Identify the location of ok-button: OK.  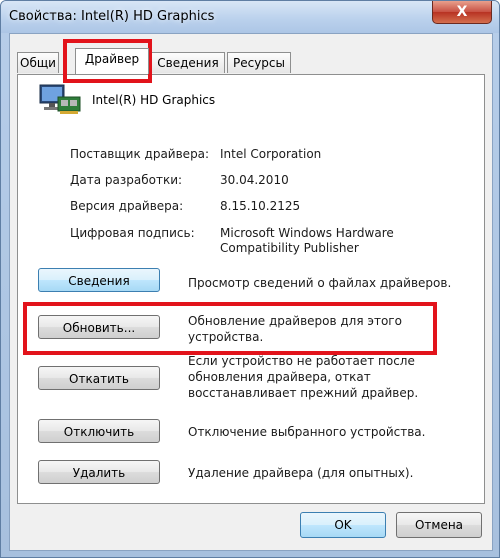
(343, 525).